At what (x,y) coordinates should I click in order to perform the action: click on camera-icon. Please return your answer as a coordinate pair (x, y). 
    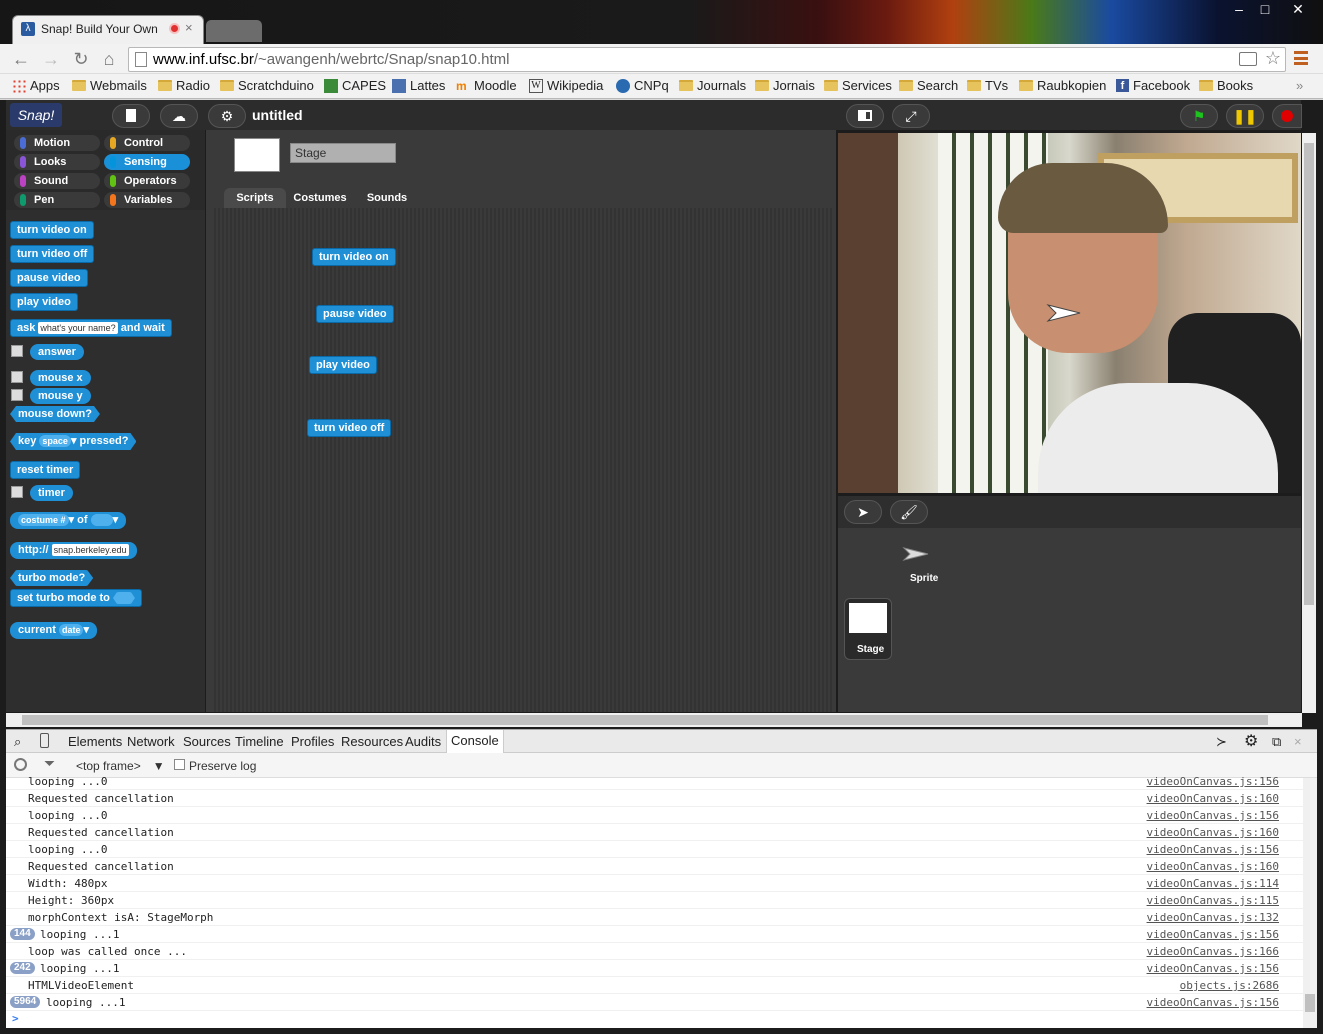
    Looking at the image, I should click on (1248, 59).